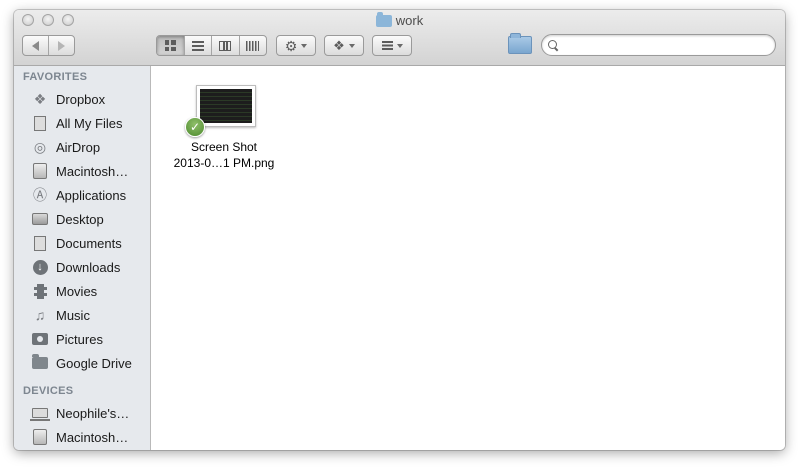  Describe the element at coordinates (40, 413) in the screenshot. I see `laptop-icon` at that location.